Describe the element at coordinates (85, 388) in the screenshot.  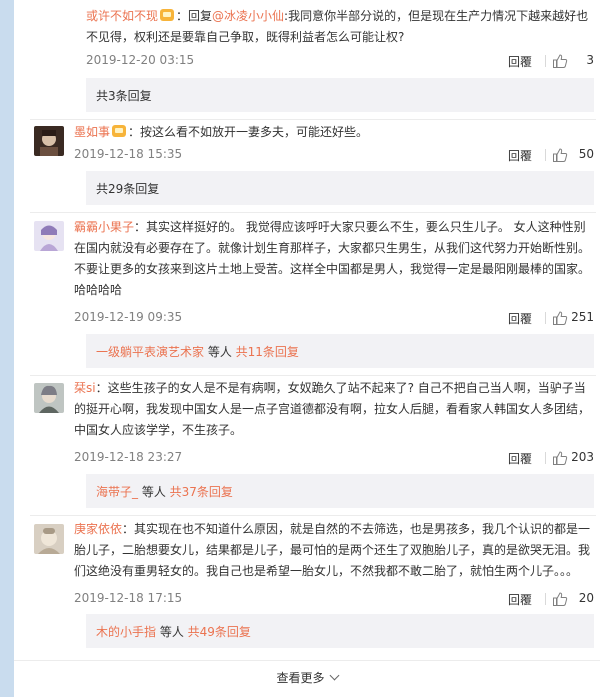
I see `comment-username: 栞si` at that location.